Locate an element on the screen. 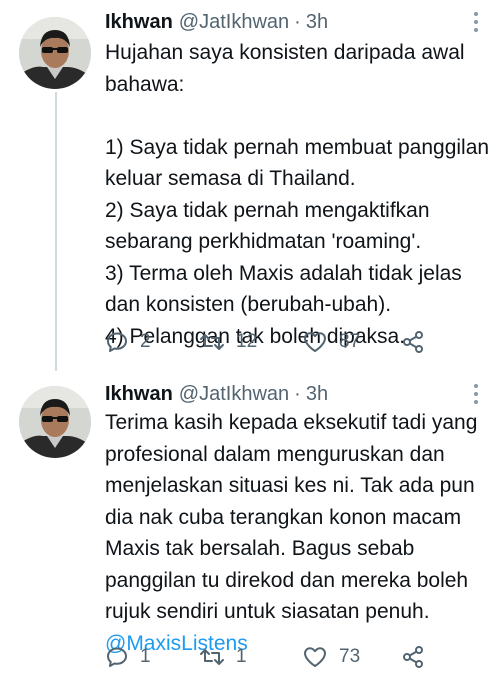 The height and width of the screenshot is (678, 500). text-line: dia nak cuba terangkan konon macam is located at coordinates (283, 517).